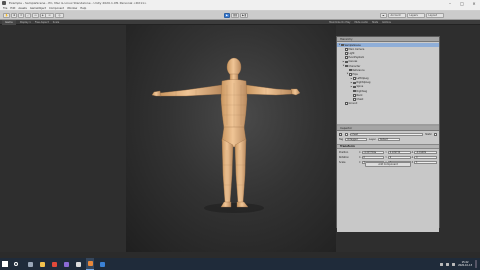  What do you see at coordinates (59, 15) in the screenshot?
I see `global-toggle: ◎` at bounding box center [59, 15].